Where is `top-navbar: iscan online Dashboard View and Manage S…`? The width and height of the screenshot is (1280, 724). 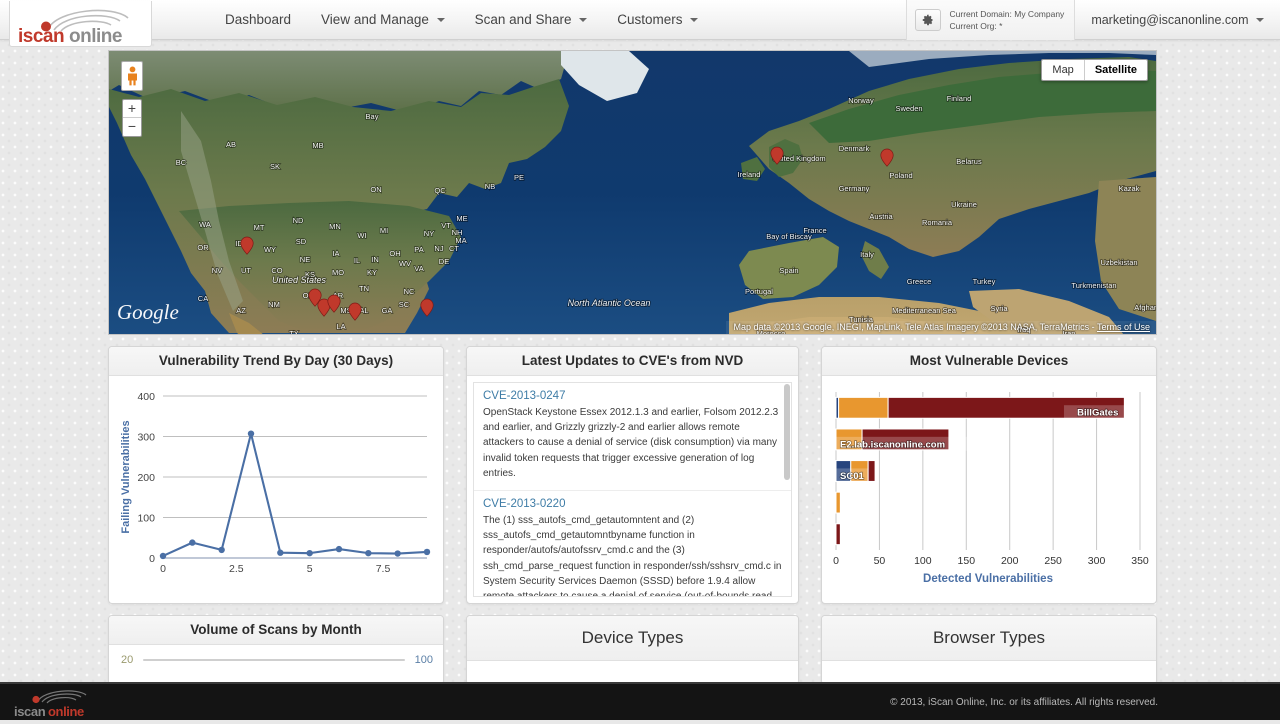
top-navbar: iscan online Dashboard View and Manage S… is located at coordinates (640, 20).